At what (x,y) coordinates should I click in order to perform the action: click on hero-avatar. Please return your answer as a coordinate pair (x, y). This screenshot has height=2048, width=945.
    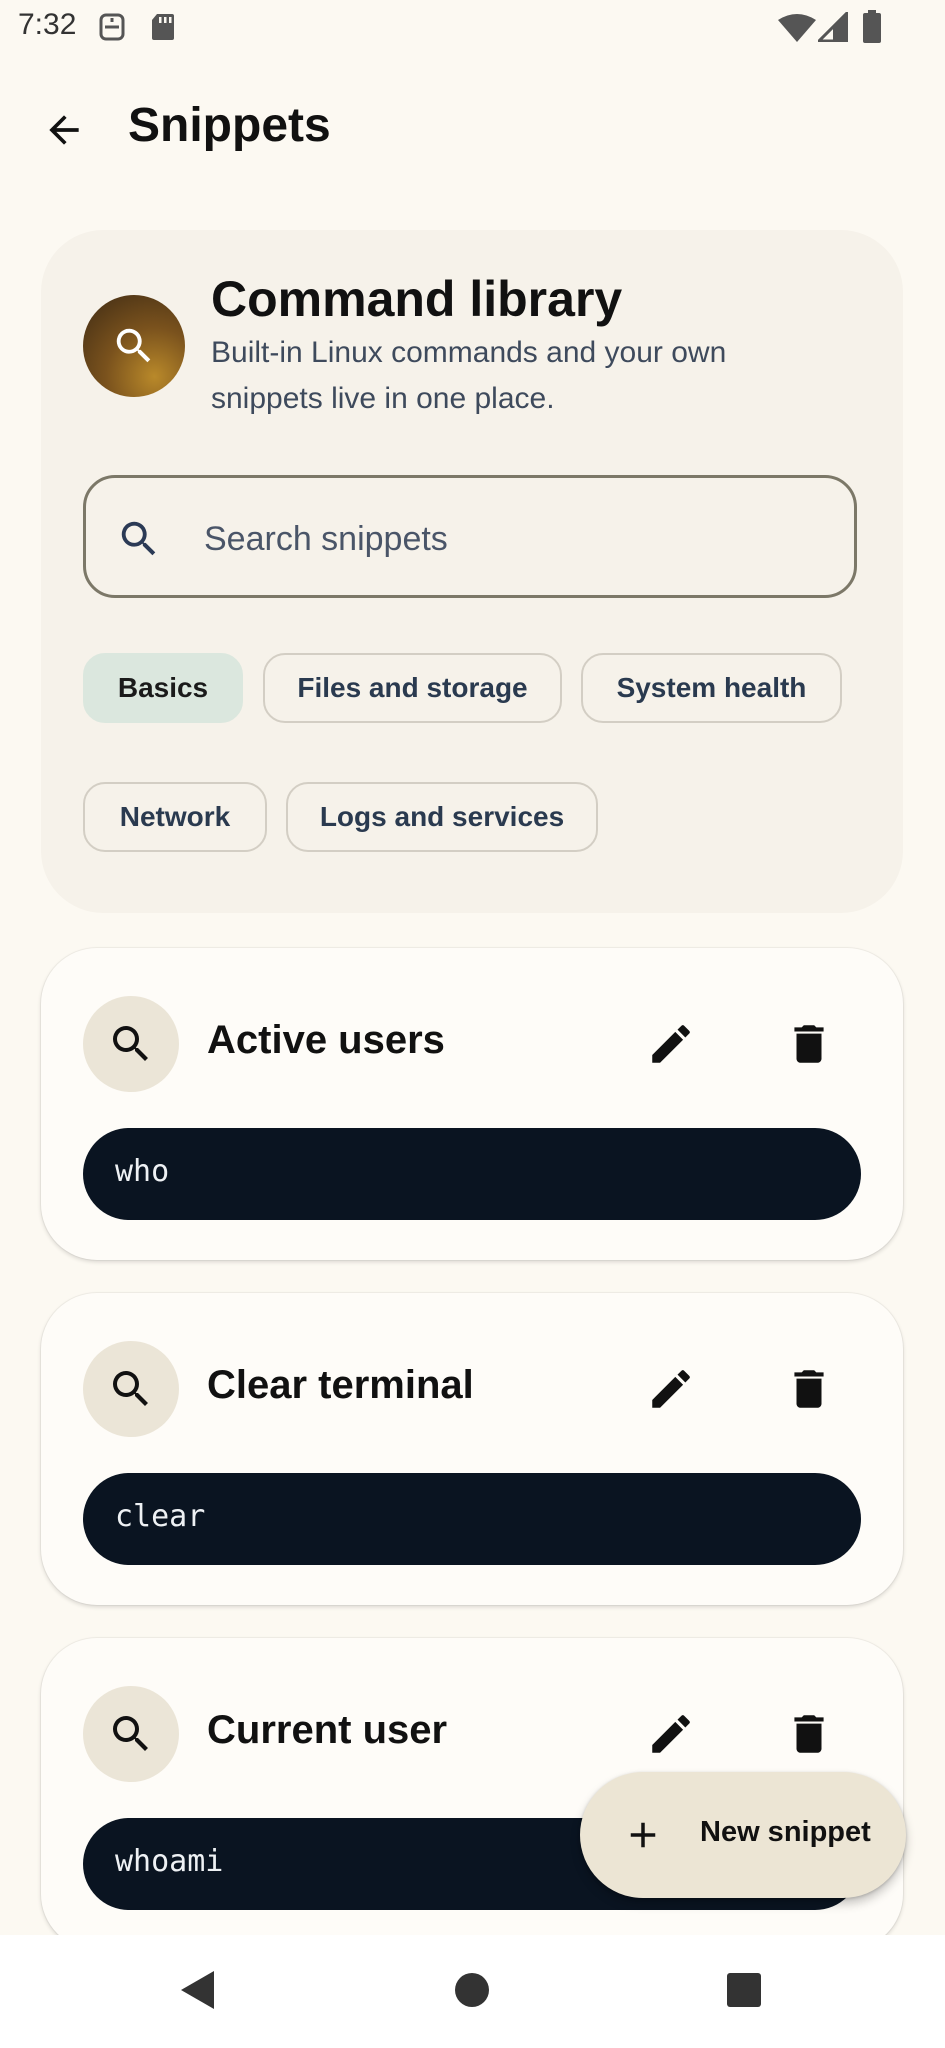
    Looking at the image, I should click on (134, 346).